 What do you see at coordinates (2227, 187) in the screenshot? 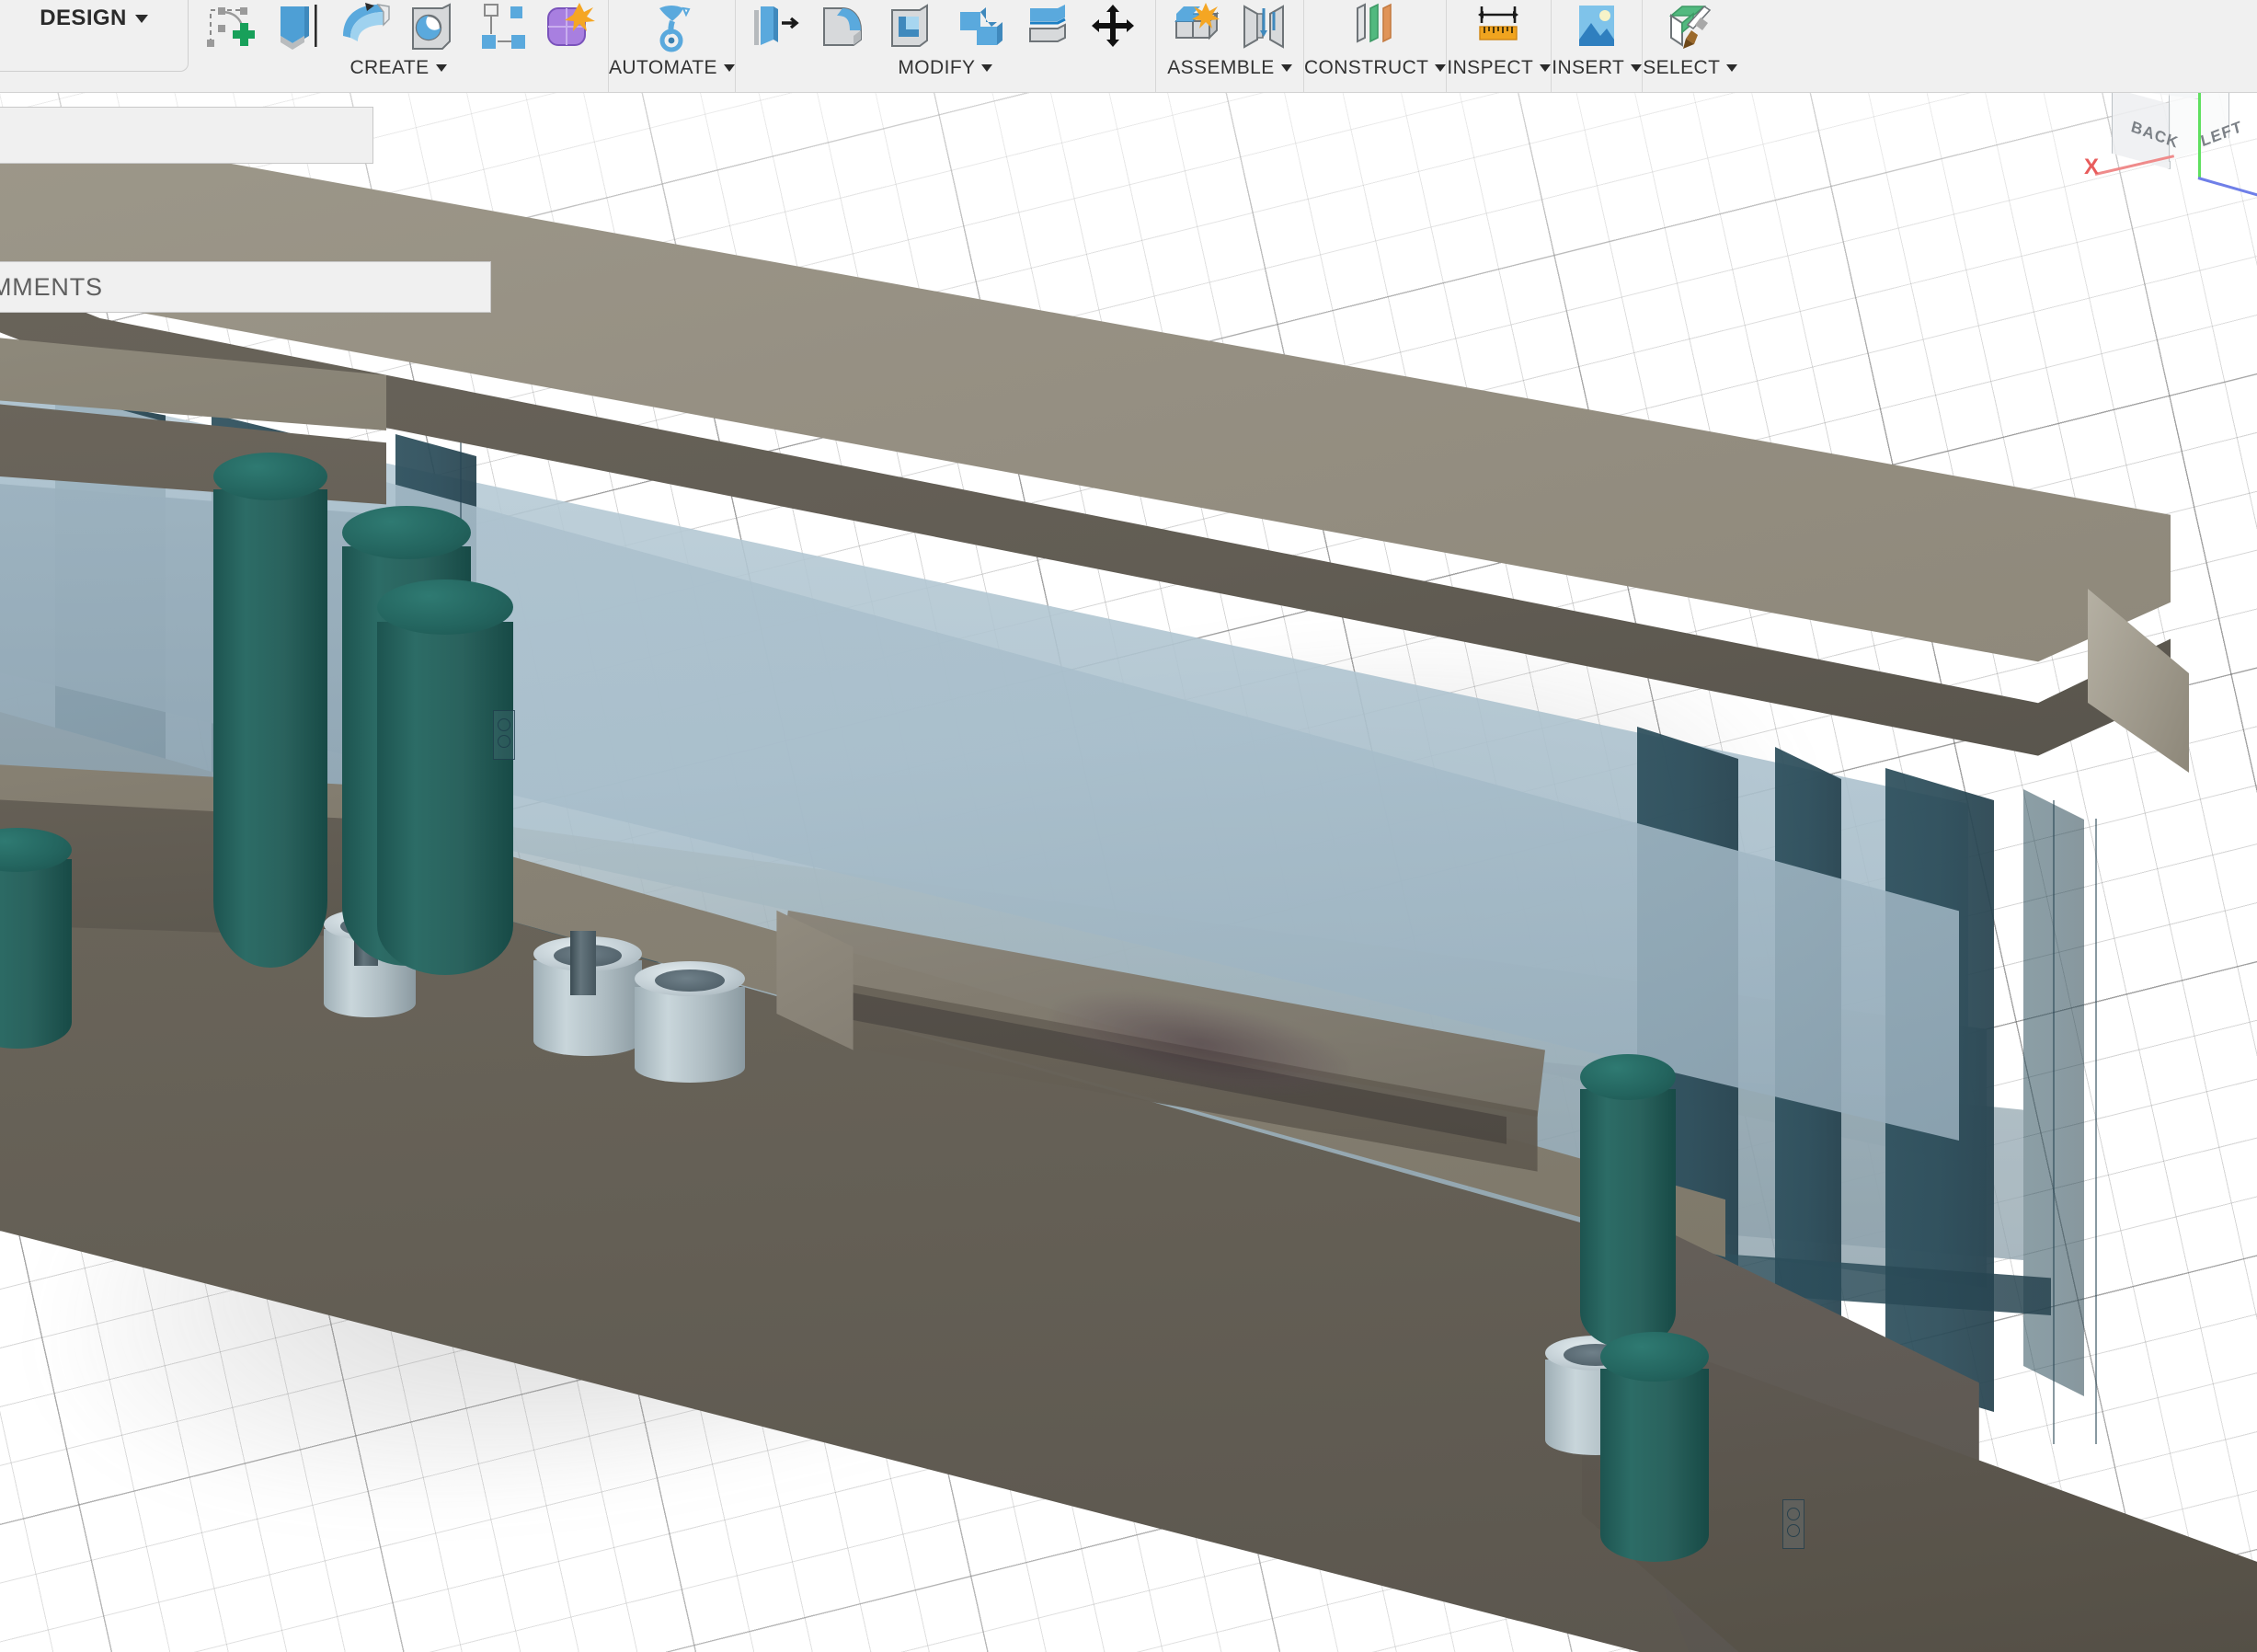
I see `axis-z-indicator` at bounding box center [2227, 187].